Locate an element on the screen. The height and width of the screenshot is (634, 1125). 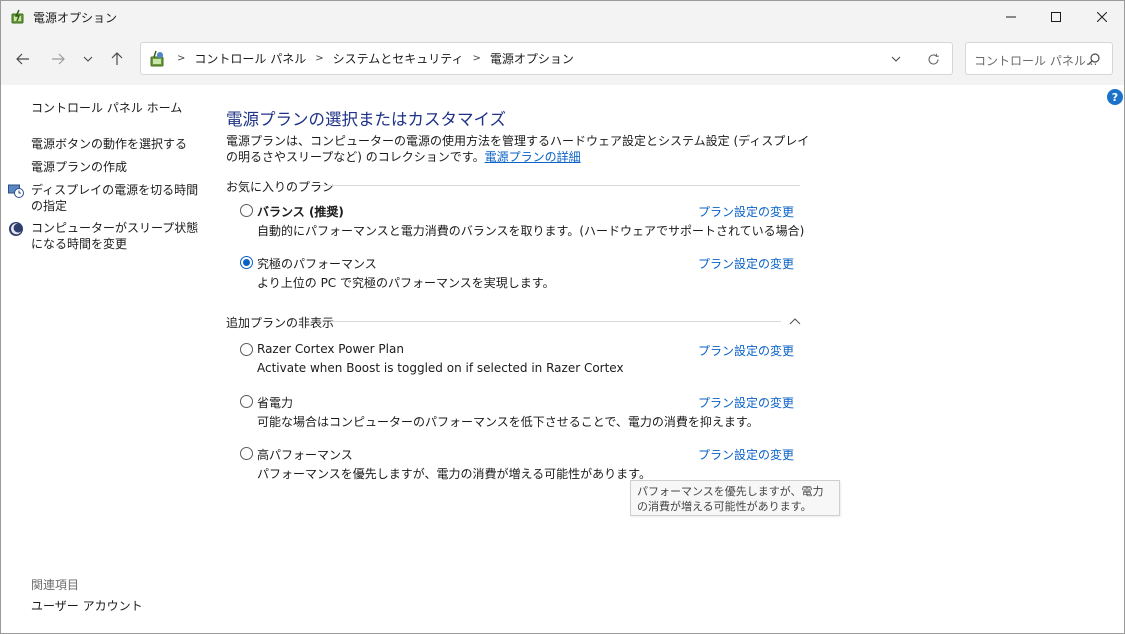
sidebar-item-power-button-action: 電源ボタンの動作を選択する is located at coordinates (109, 144).